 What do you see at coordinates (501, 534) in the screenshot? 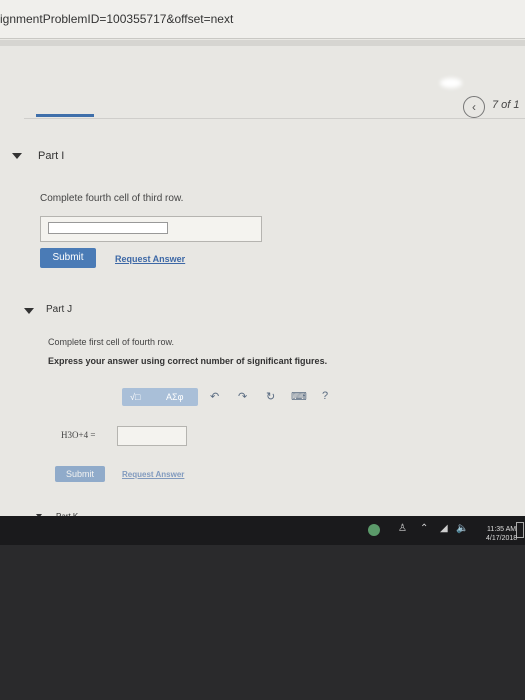
I see `clock: 11:35 AM 4/17/2018` at bounding box center [501, 534].